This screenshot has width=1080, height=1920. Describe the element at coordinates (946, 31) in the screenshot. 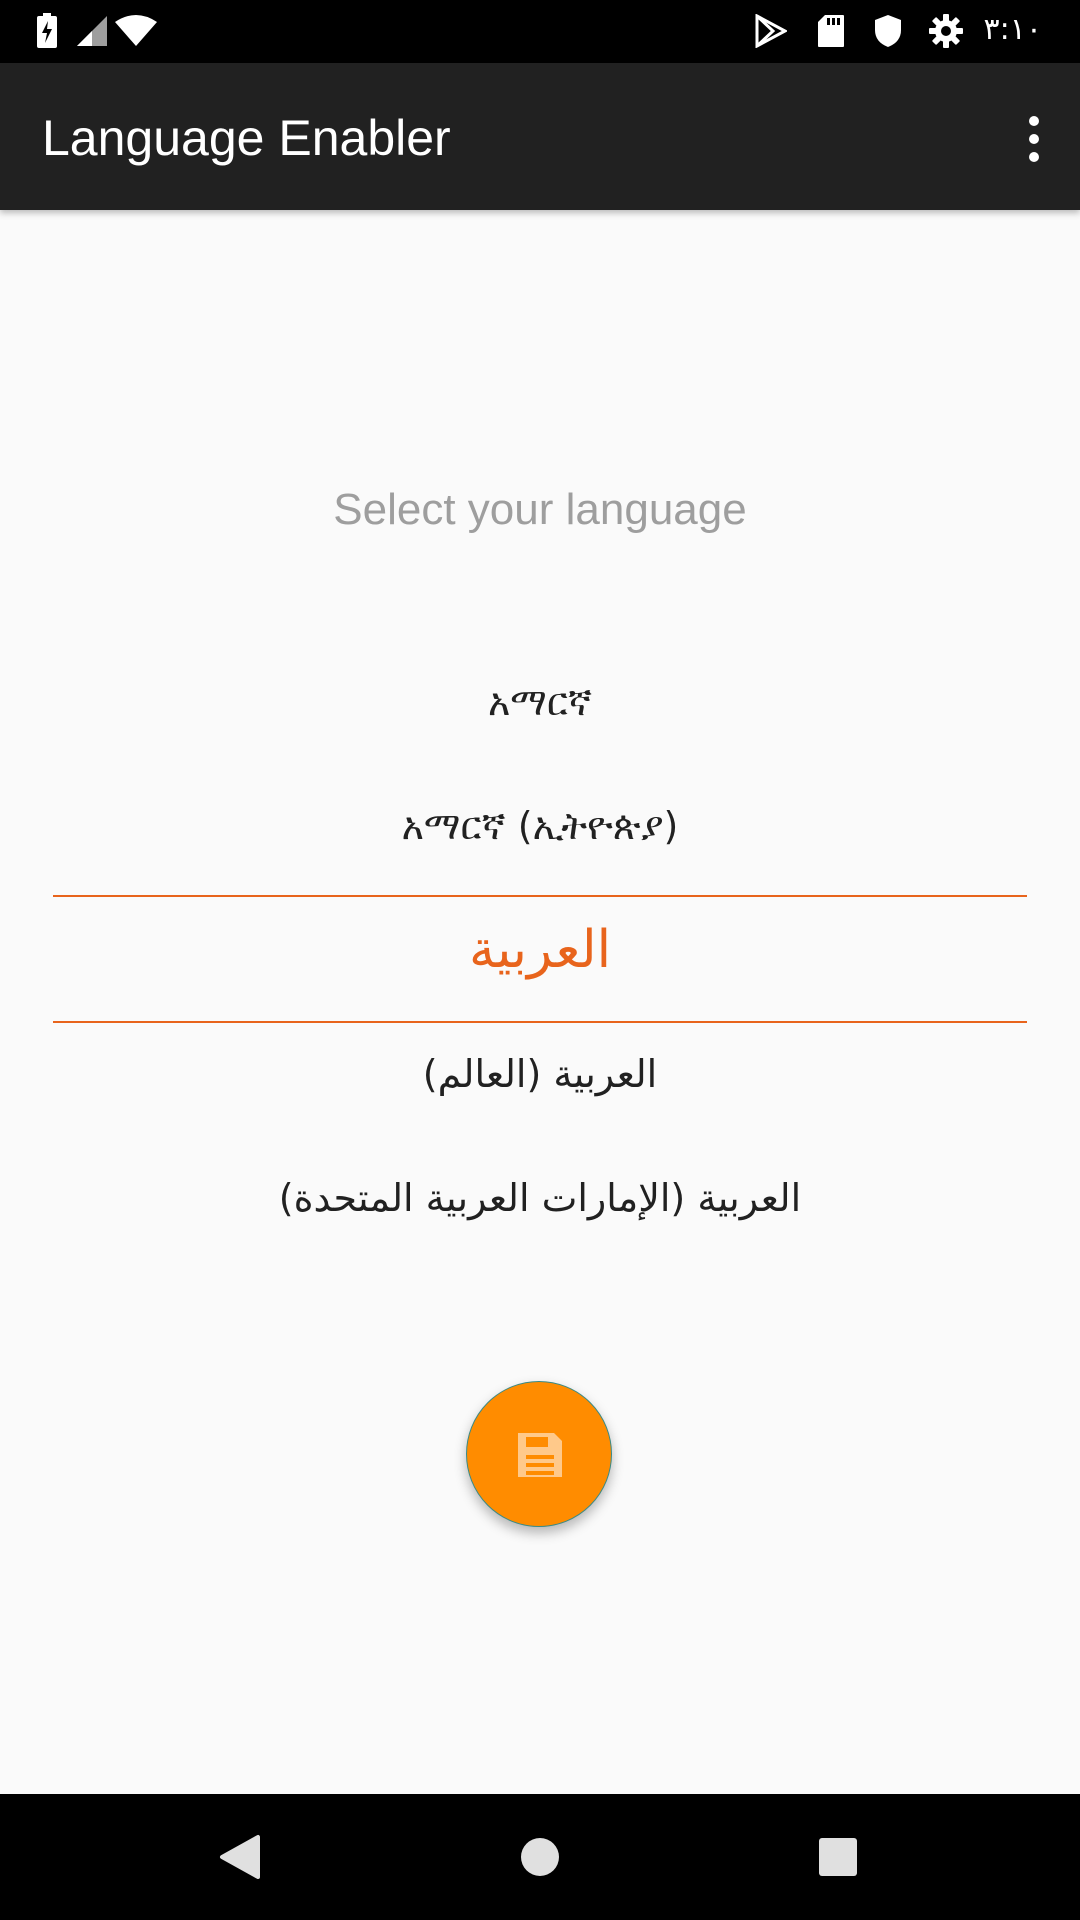

I see `settings-icon` at that location.